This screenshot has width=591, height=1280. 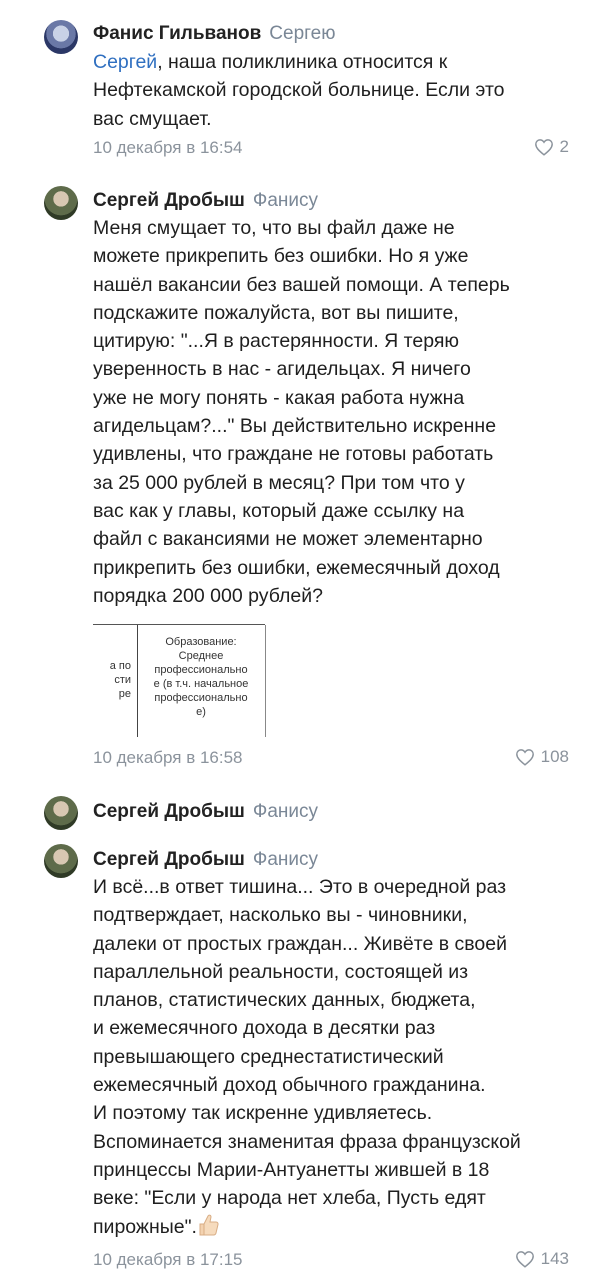 What do you see at coordinates (177, 33) in the screenshot?
I see `author-name: Фанис Гильванов` at bounding box center [177, 33].